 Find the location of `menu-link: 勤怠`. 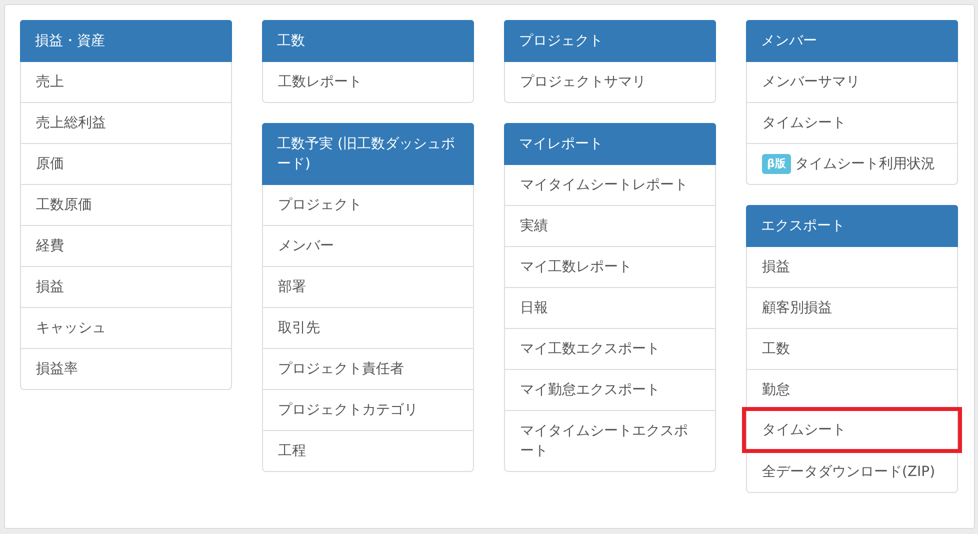

menu-link: 勤怠 is located at coordinates (852, 389).